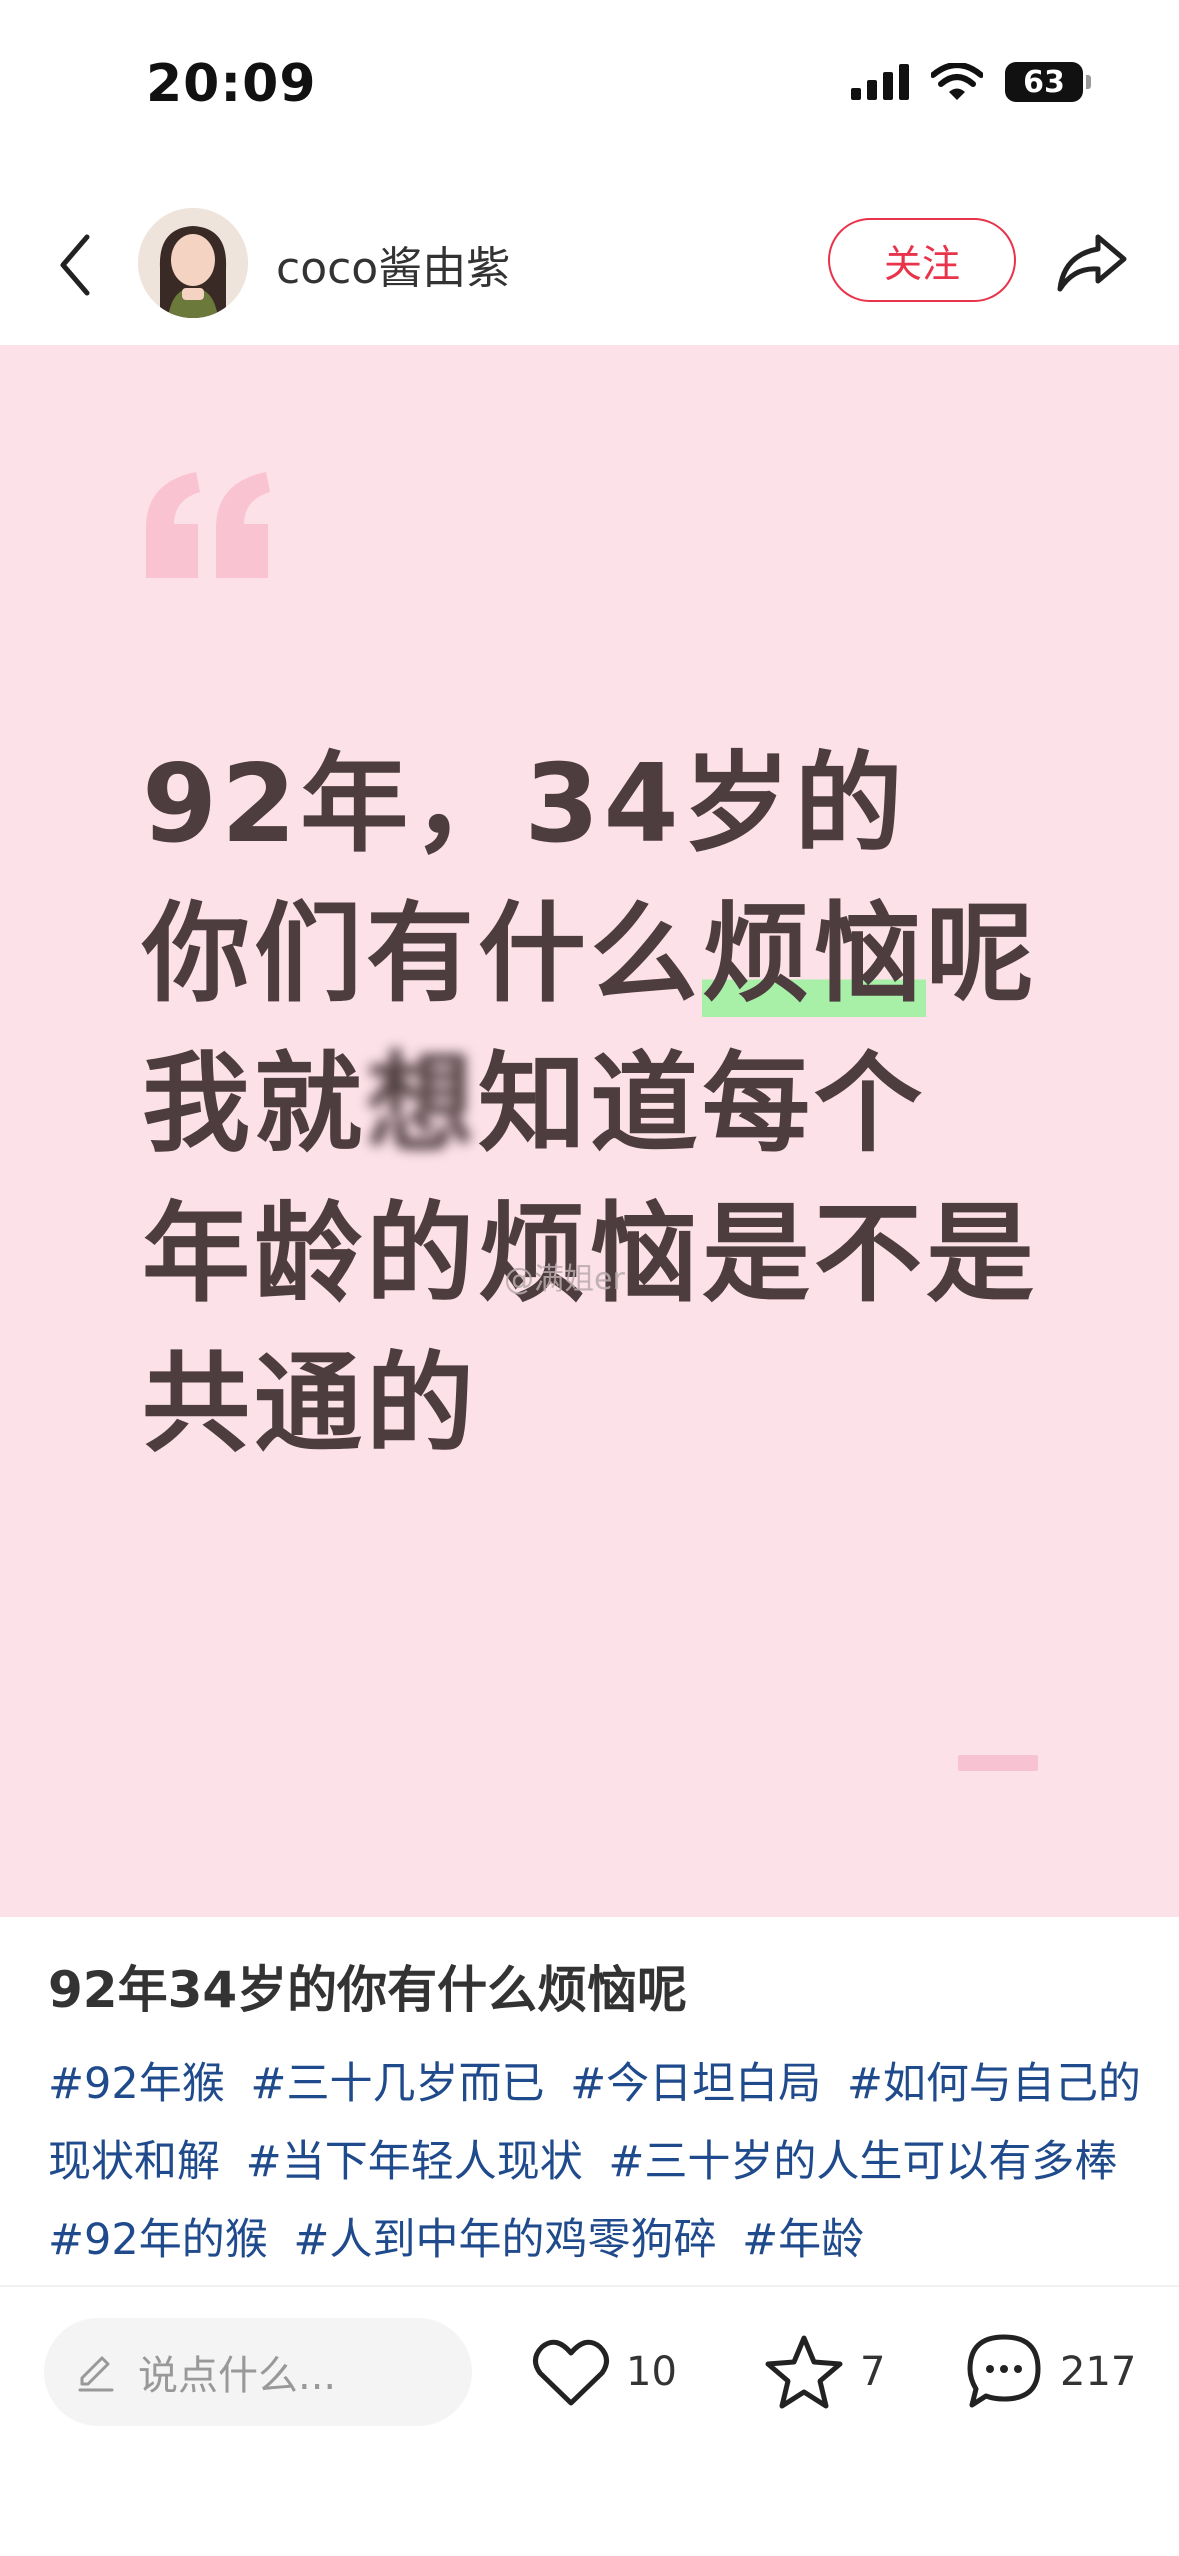 The height and width of the screenshot is (2556, 1179). I want to click on avatar-image, so click(193, 263).